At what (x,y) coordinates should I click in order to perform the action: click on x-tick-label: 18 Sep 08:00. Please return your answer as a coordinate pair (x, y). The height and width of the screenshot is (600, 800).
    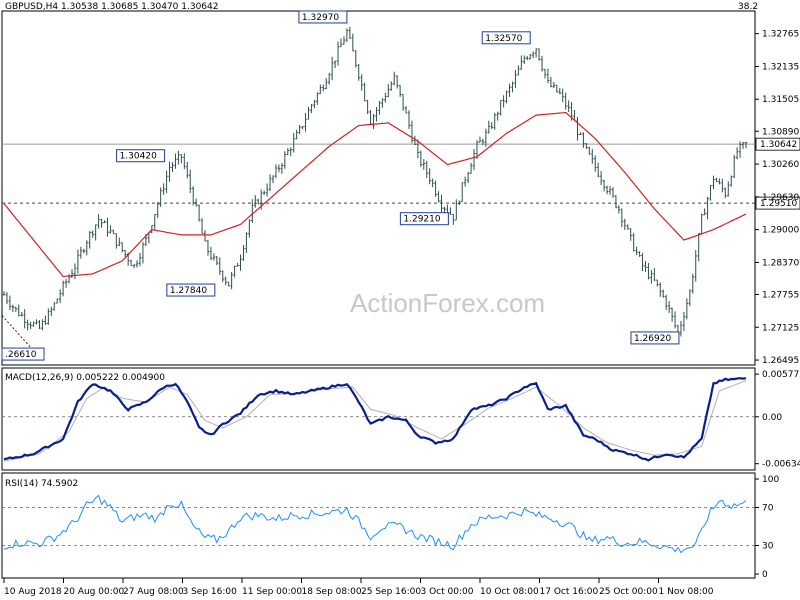
    Looking at the image, I should click on (332, 592).